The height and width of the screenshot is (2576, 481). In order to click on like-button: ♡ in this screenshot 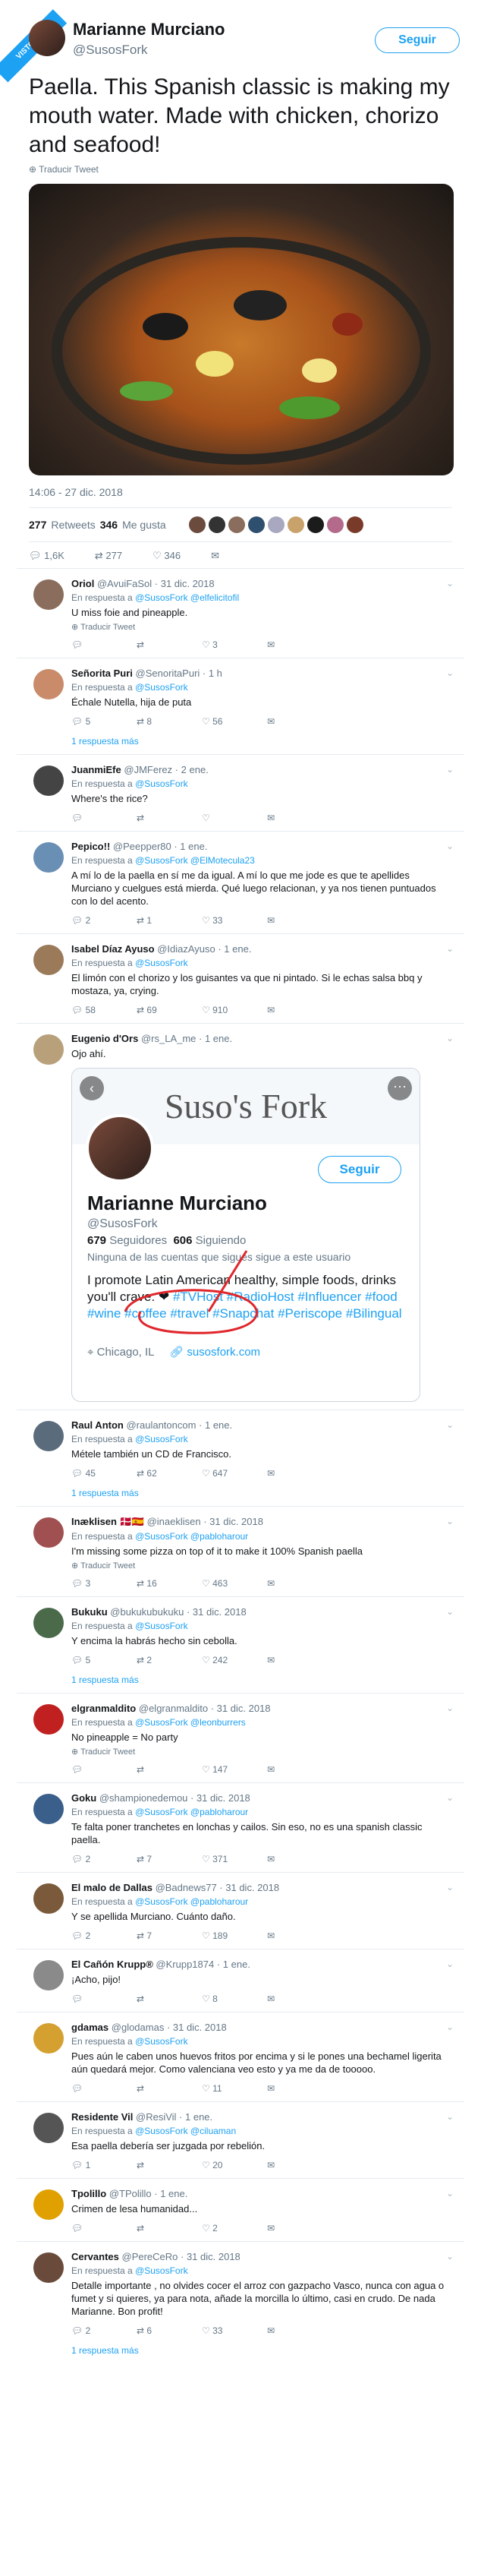, I will do `click(234, 818)`.